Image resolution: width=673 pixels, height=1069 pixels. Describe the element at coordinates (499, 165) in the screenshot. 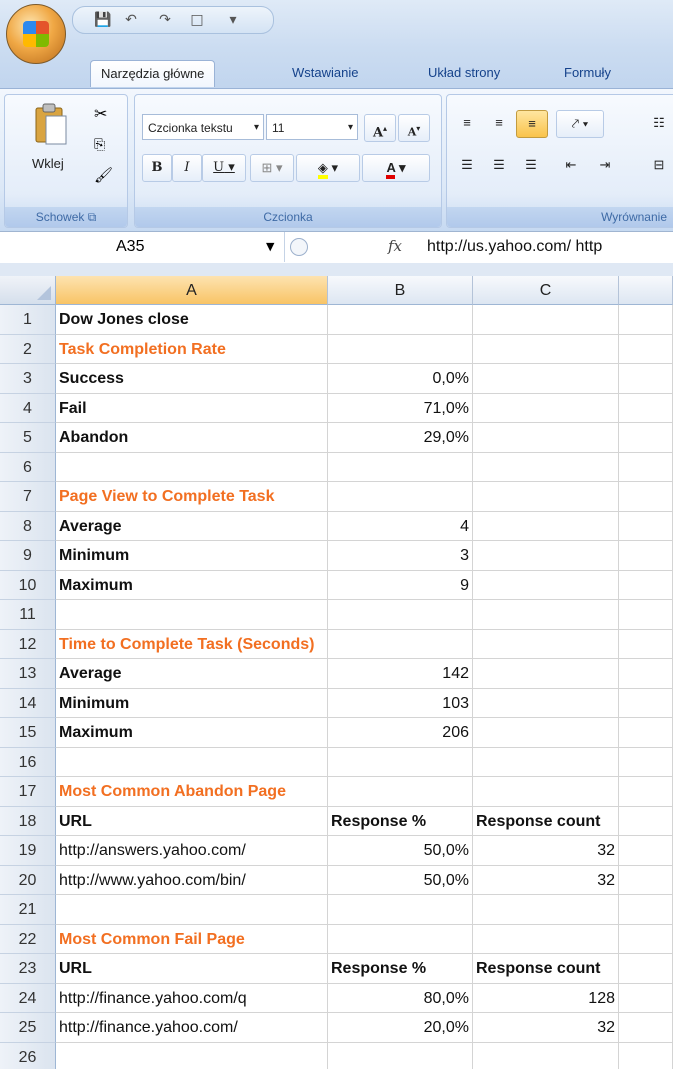

I see `align-center-icon: ☰` at that location.